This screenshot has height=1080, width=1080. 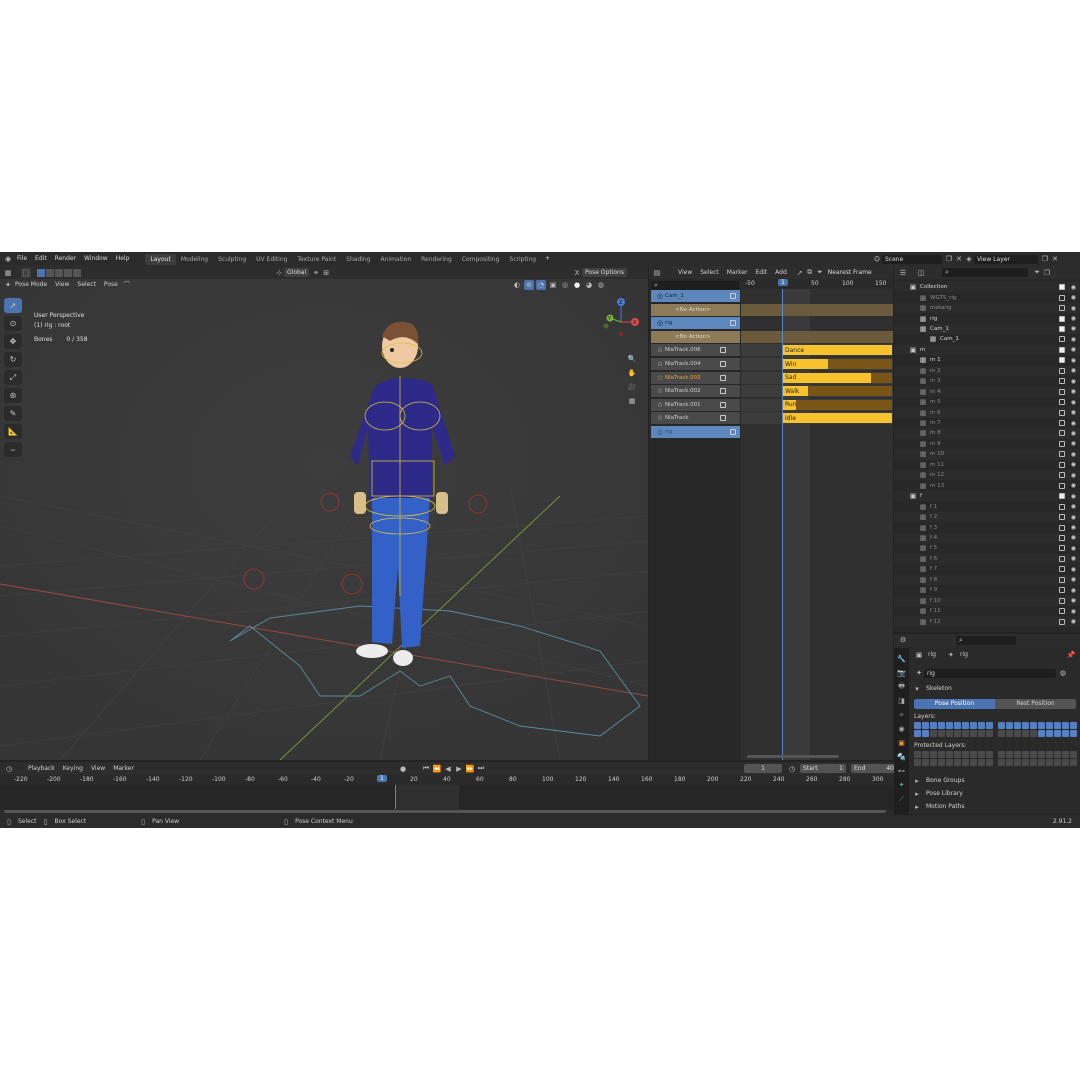 I want to click on timeline-playhead, so click(x=395, y=797).